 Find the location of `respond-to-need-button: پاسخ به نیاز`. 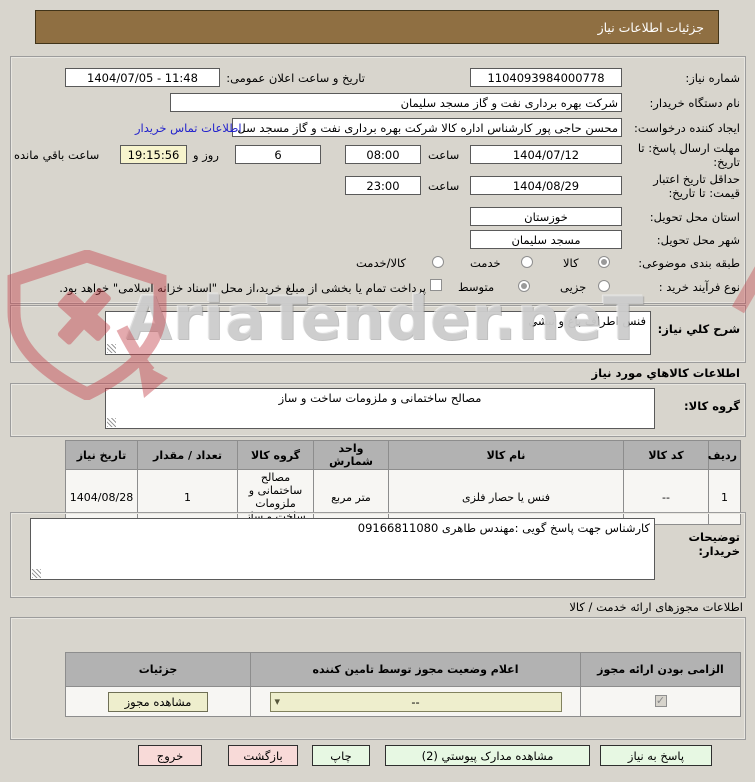

respond-to-need-button: پاسخ به نیاز is located at coordinates (656, 755).